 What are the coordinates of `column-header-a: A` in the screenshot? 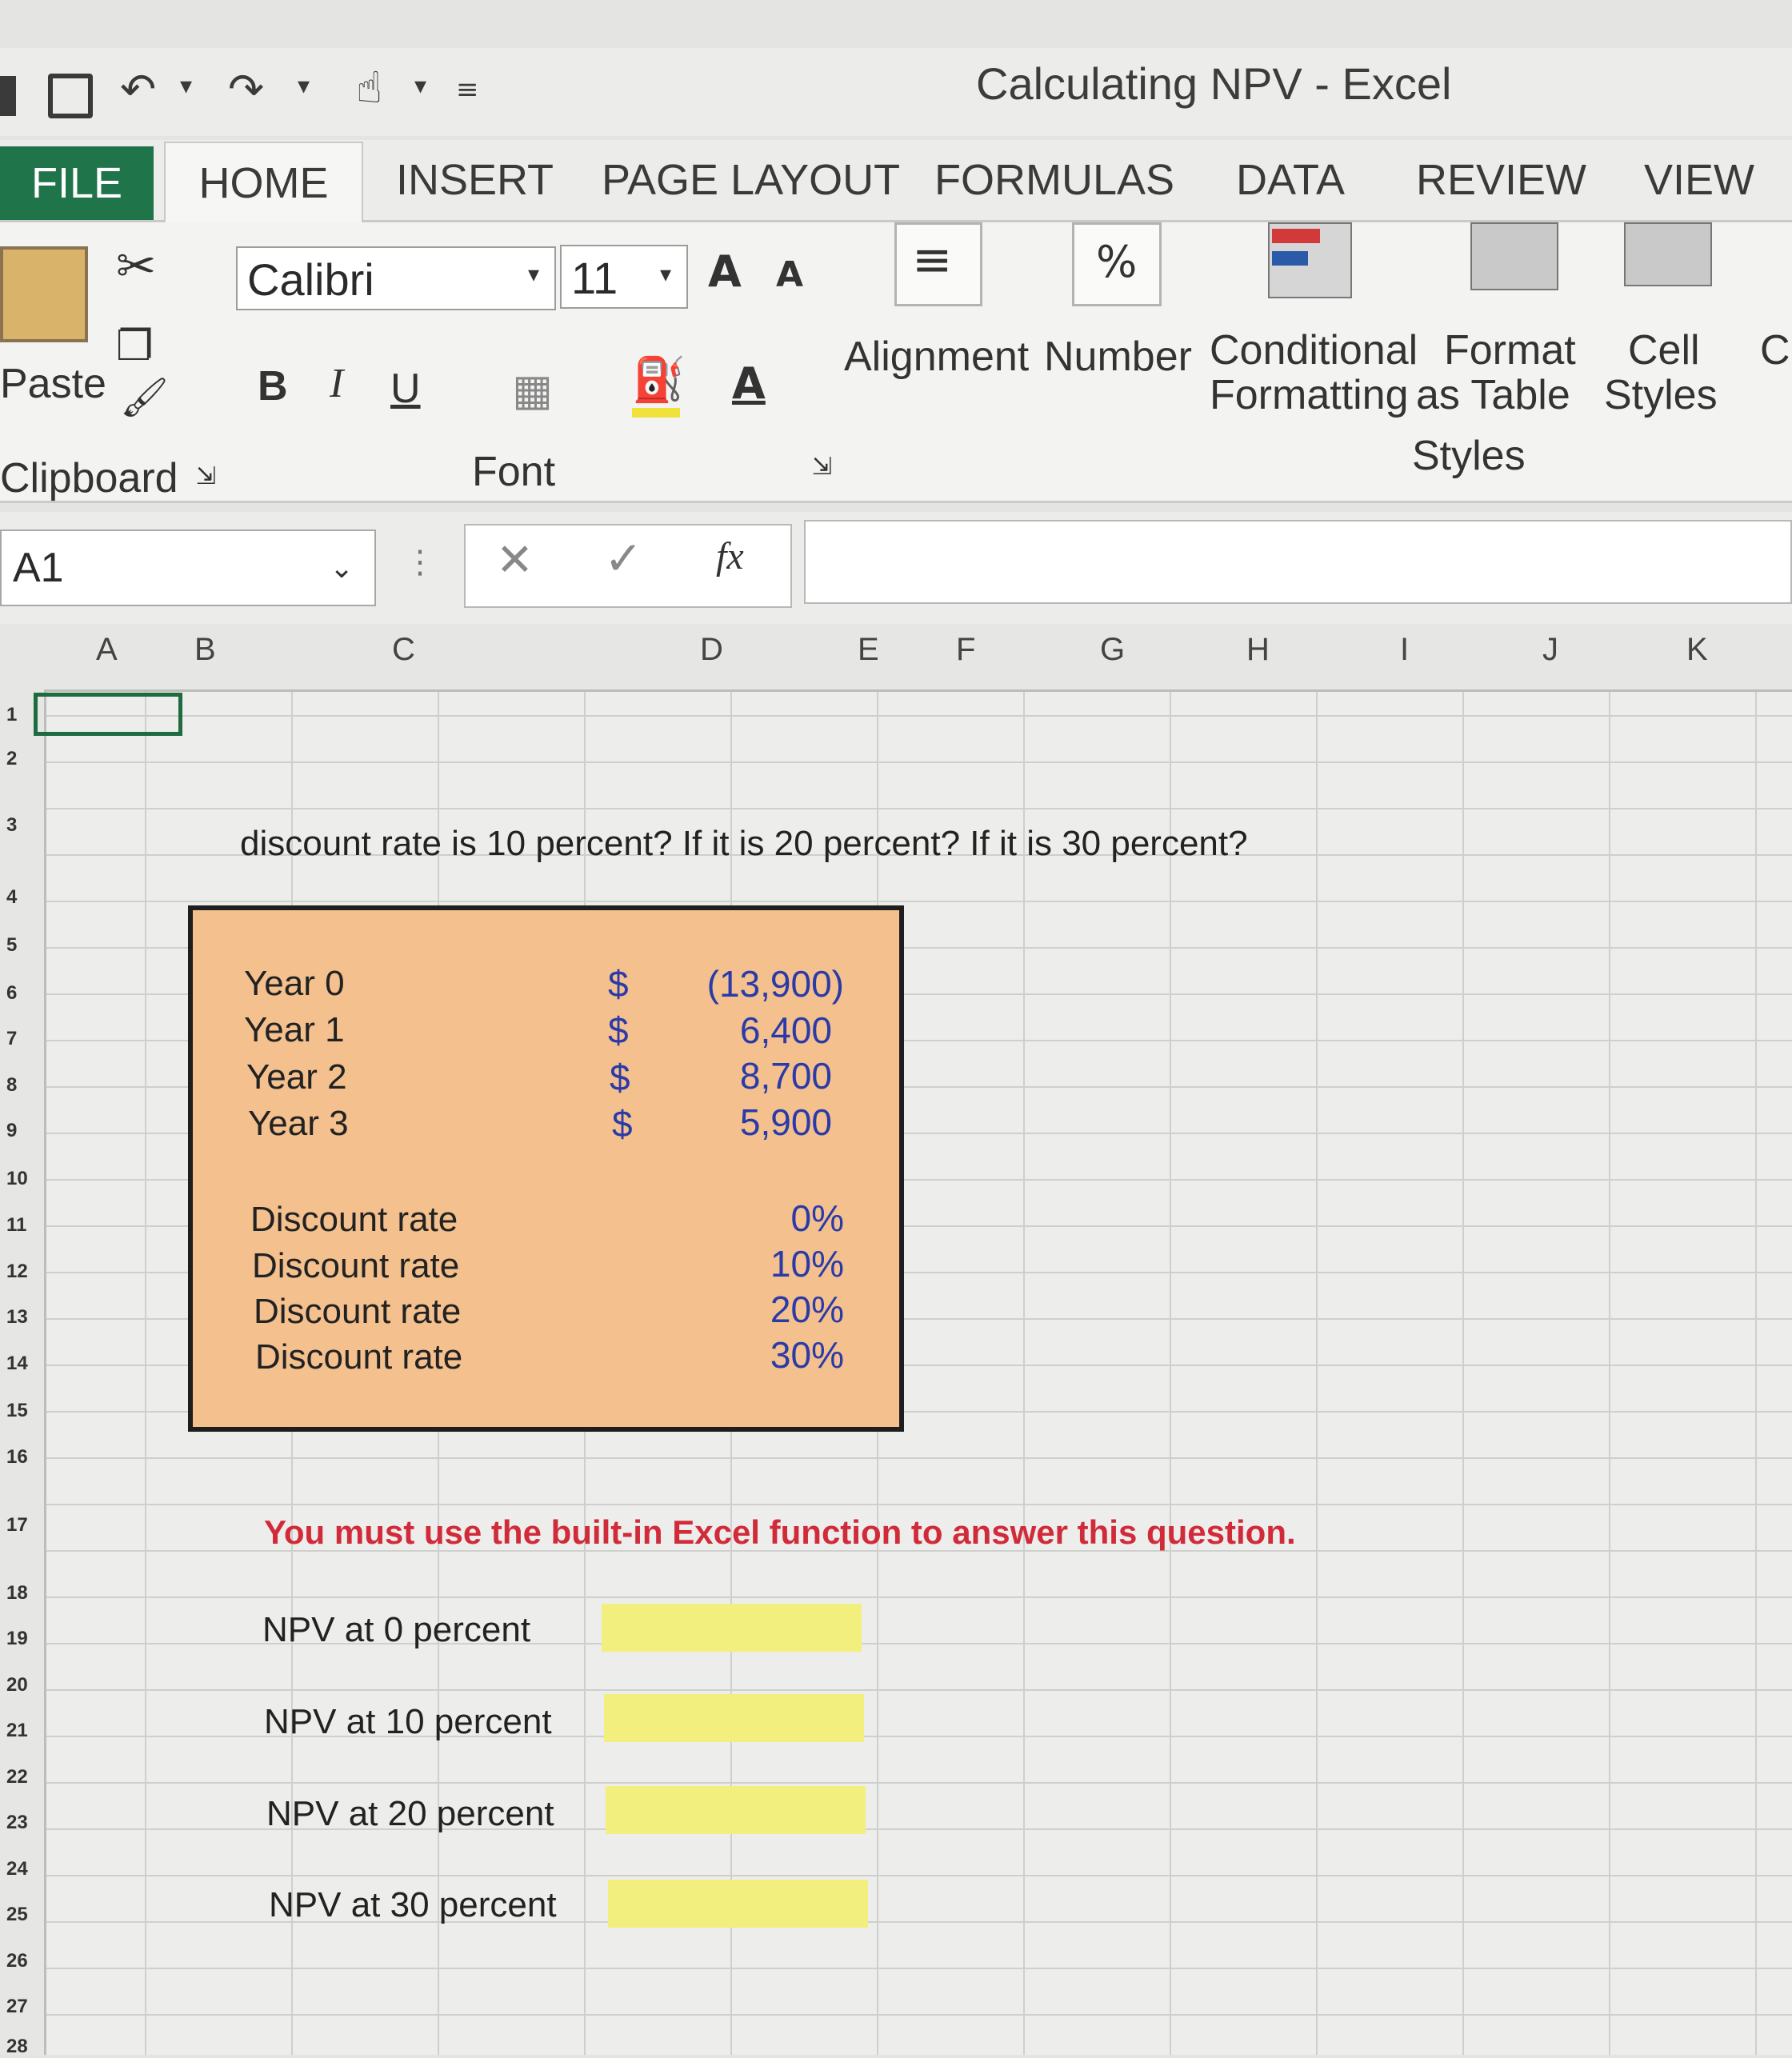 It's located at (107, 650).